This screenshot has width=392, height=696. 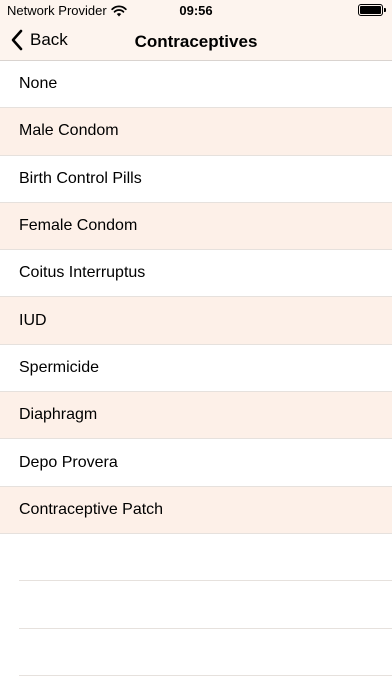 What do you see at coordinates (91, 509) in the screenshot?
I see `list-item-label: Contraceptive Patch` at bounding box center [91, 509].